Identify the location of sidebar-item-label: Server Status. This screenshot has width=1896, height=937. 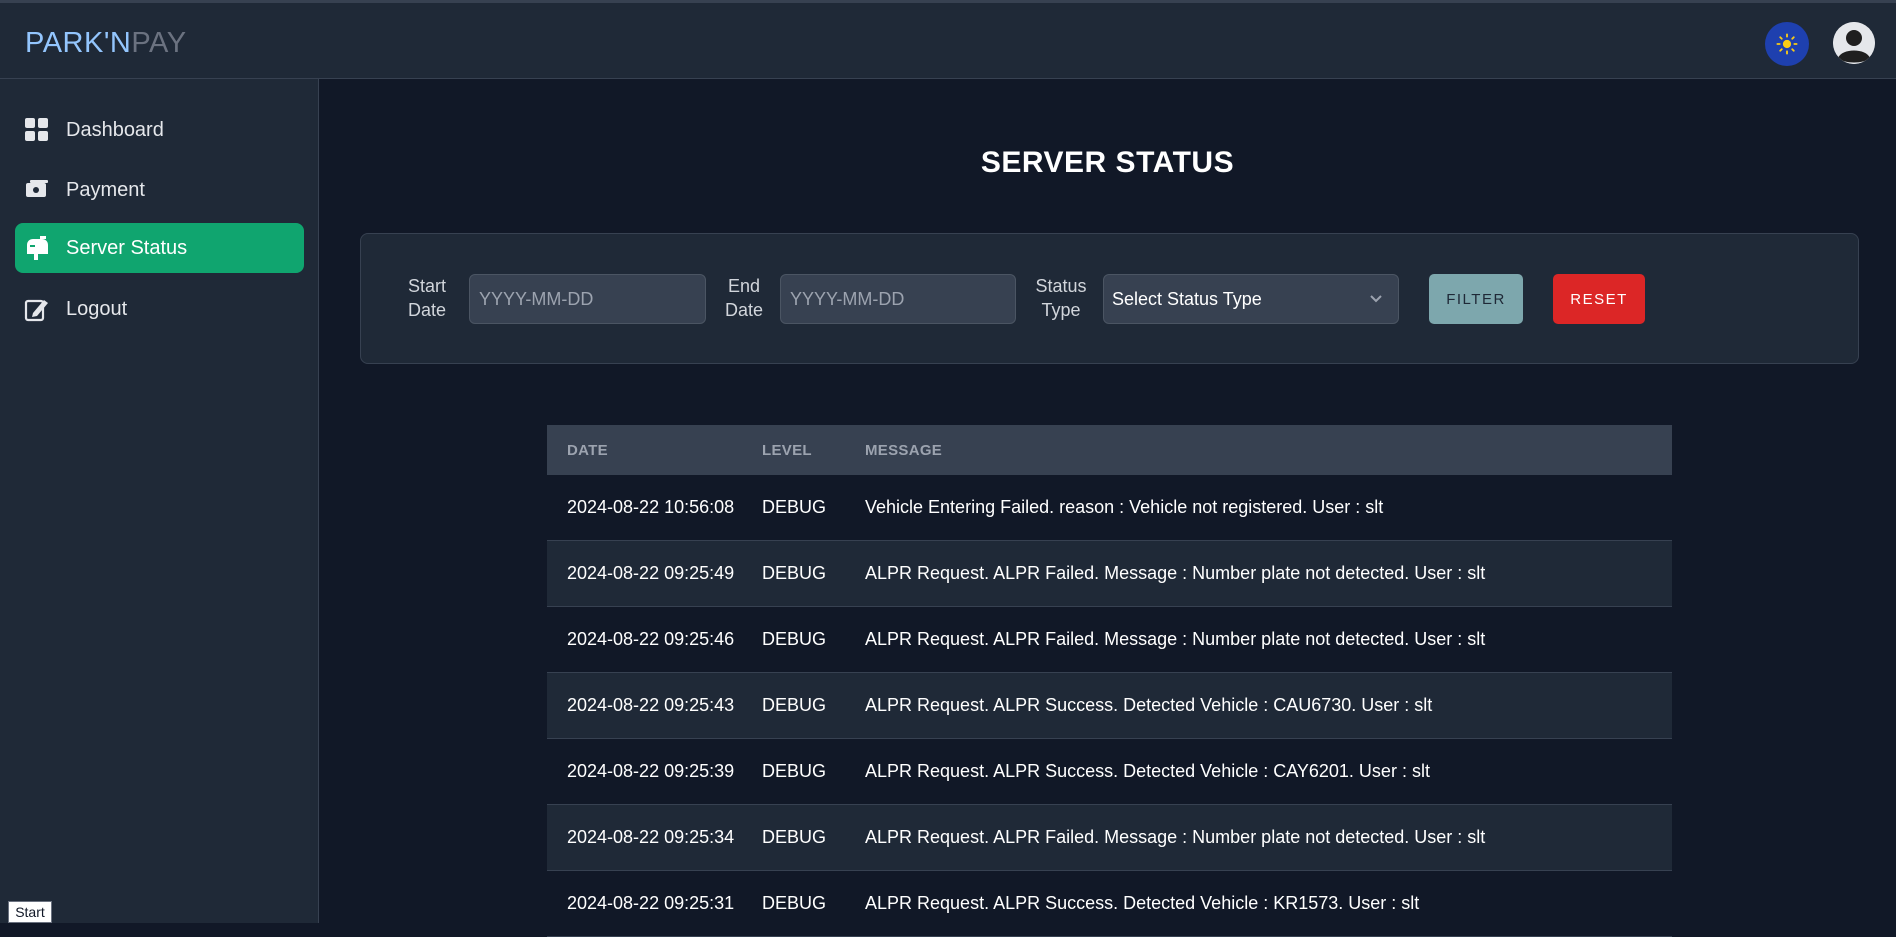
(127, 247).